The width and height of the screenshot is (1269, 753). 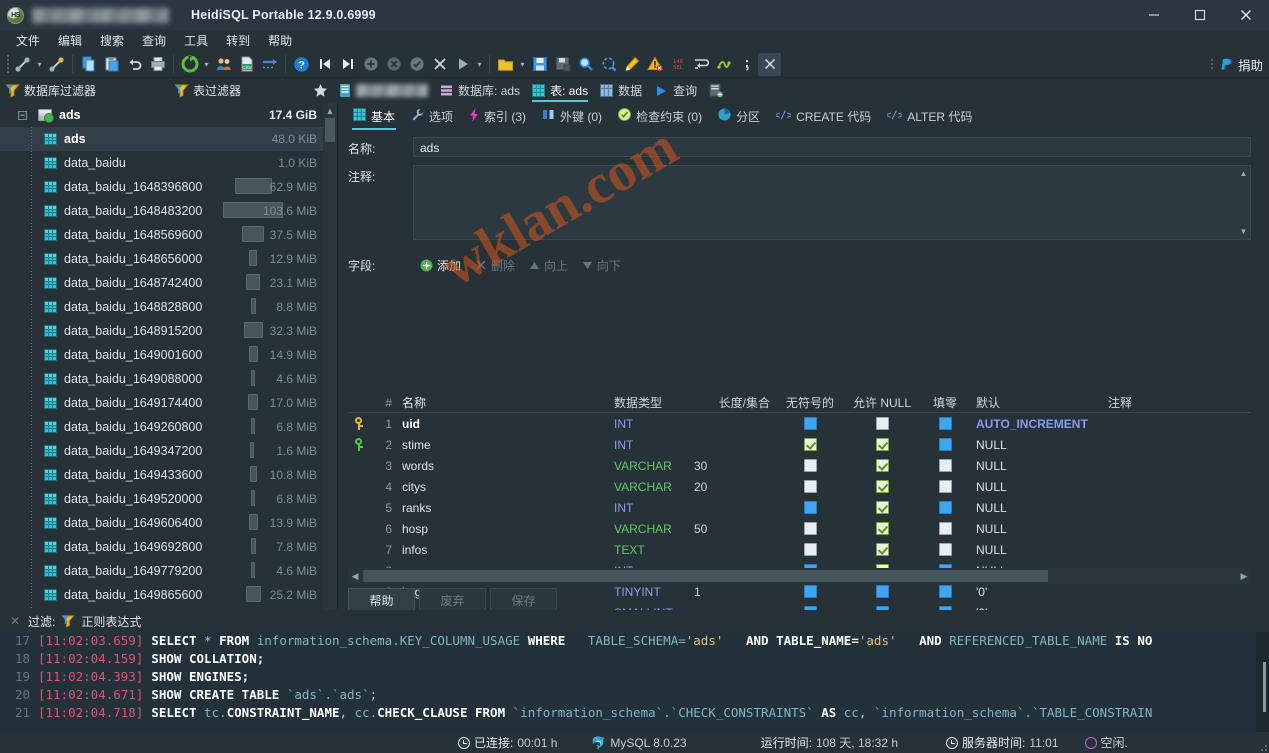 What do you see at coordinates (799, 549) in the screenshot?
I see `table-row: 7 infos TEXT NULL` at bounding box center [799, 549].